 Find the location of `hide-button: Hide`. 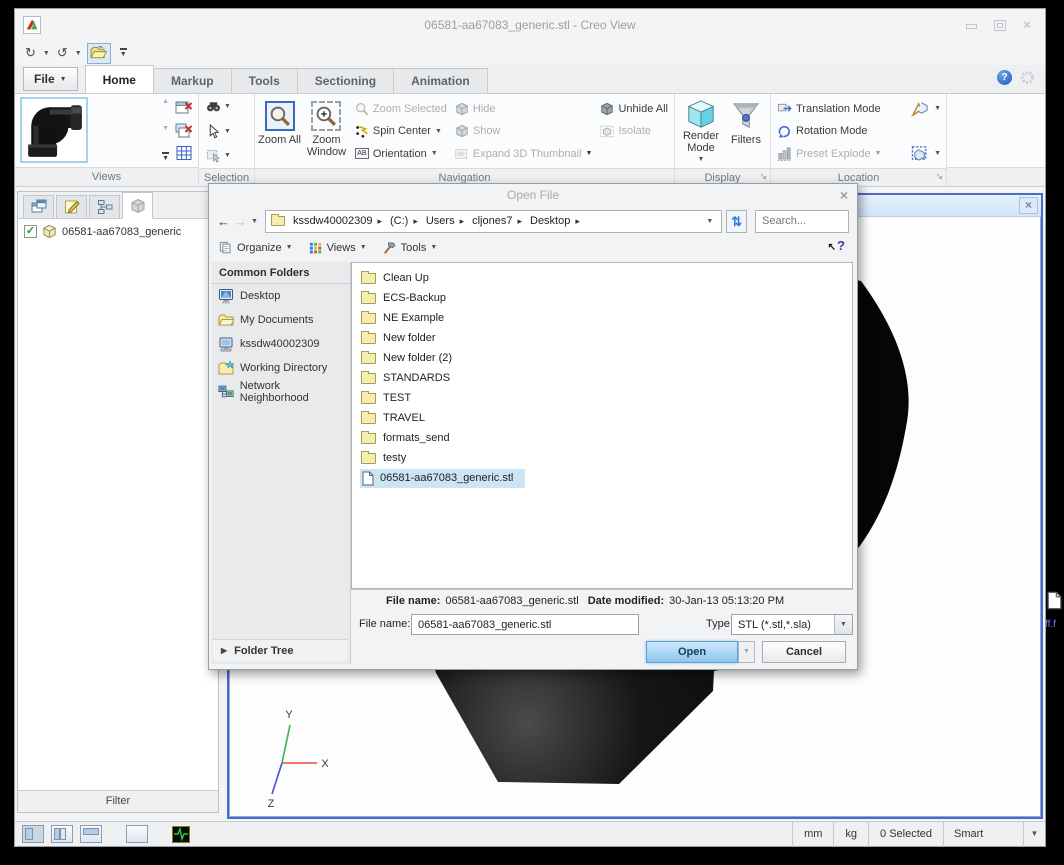

hide-button: Hide is located at coordinates (524, 108).